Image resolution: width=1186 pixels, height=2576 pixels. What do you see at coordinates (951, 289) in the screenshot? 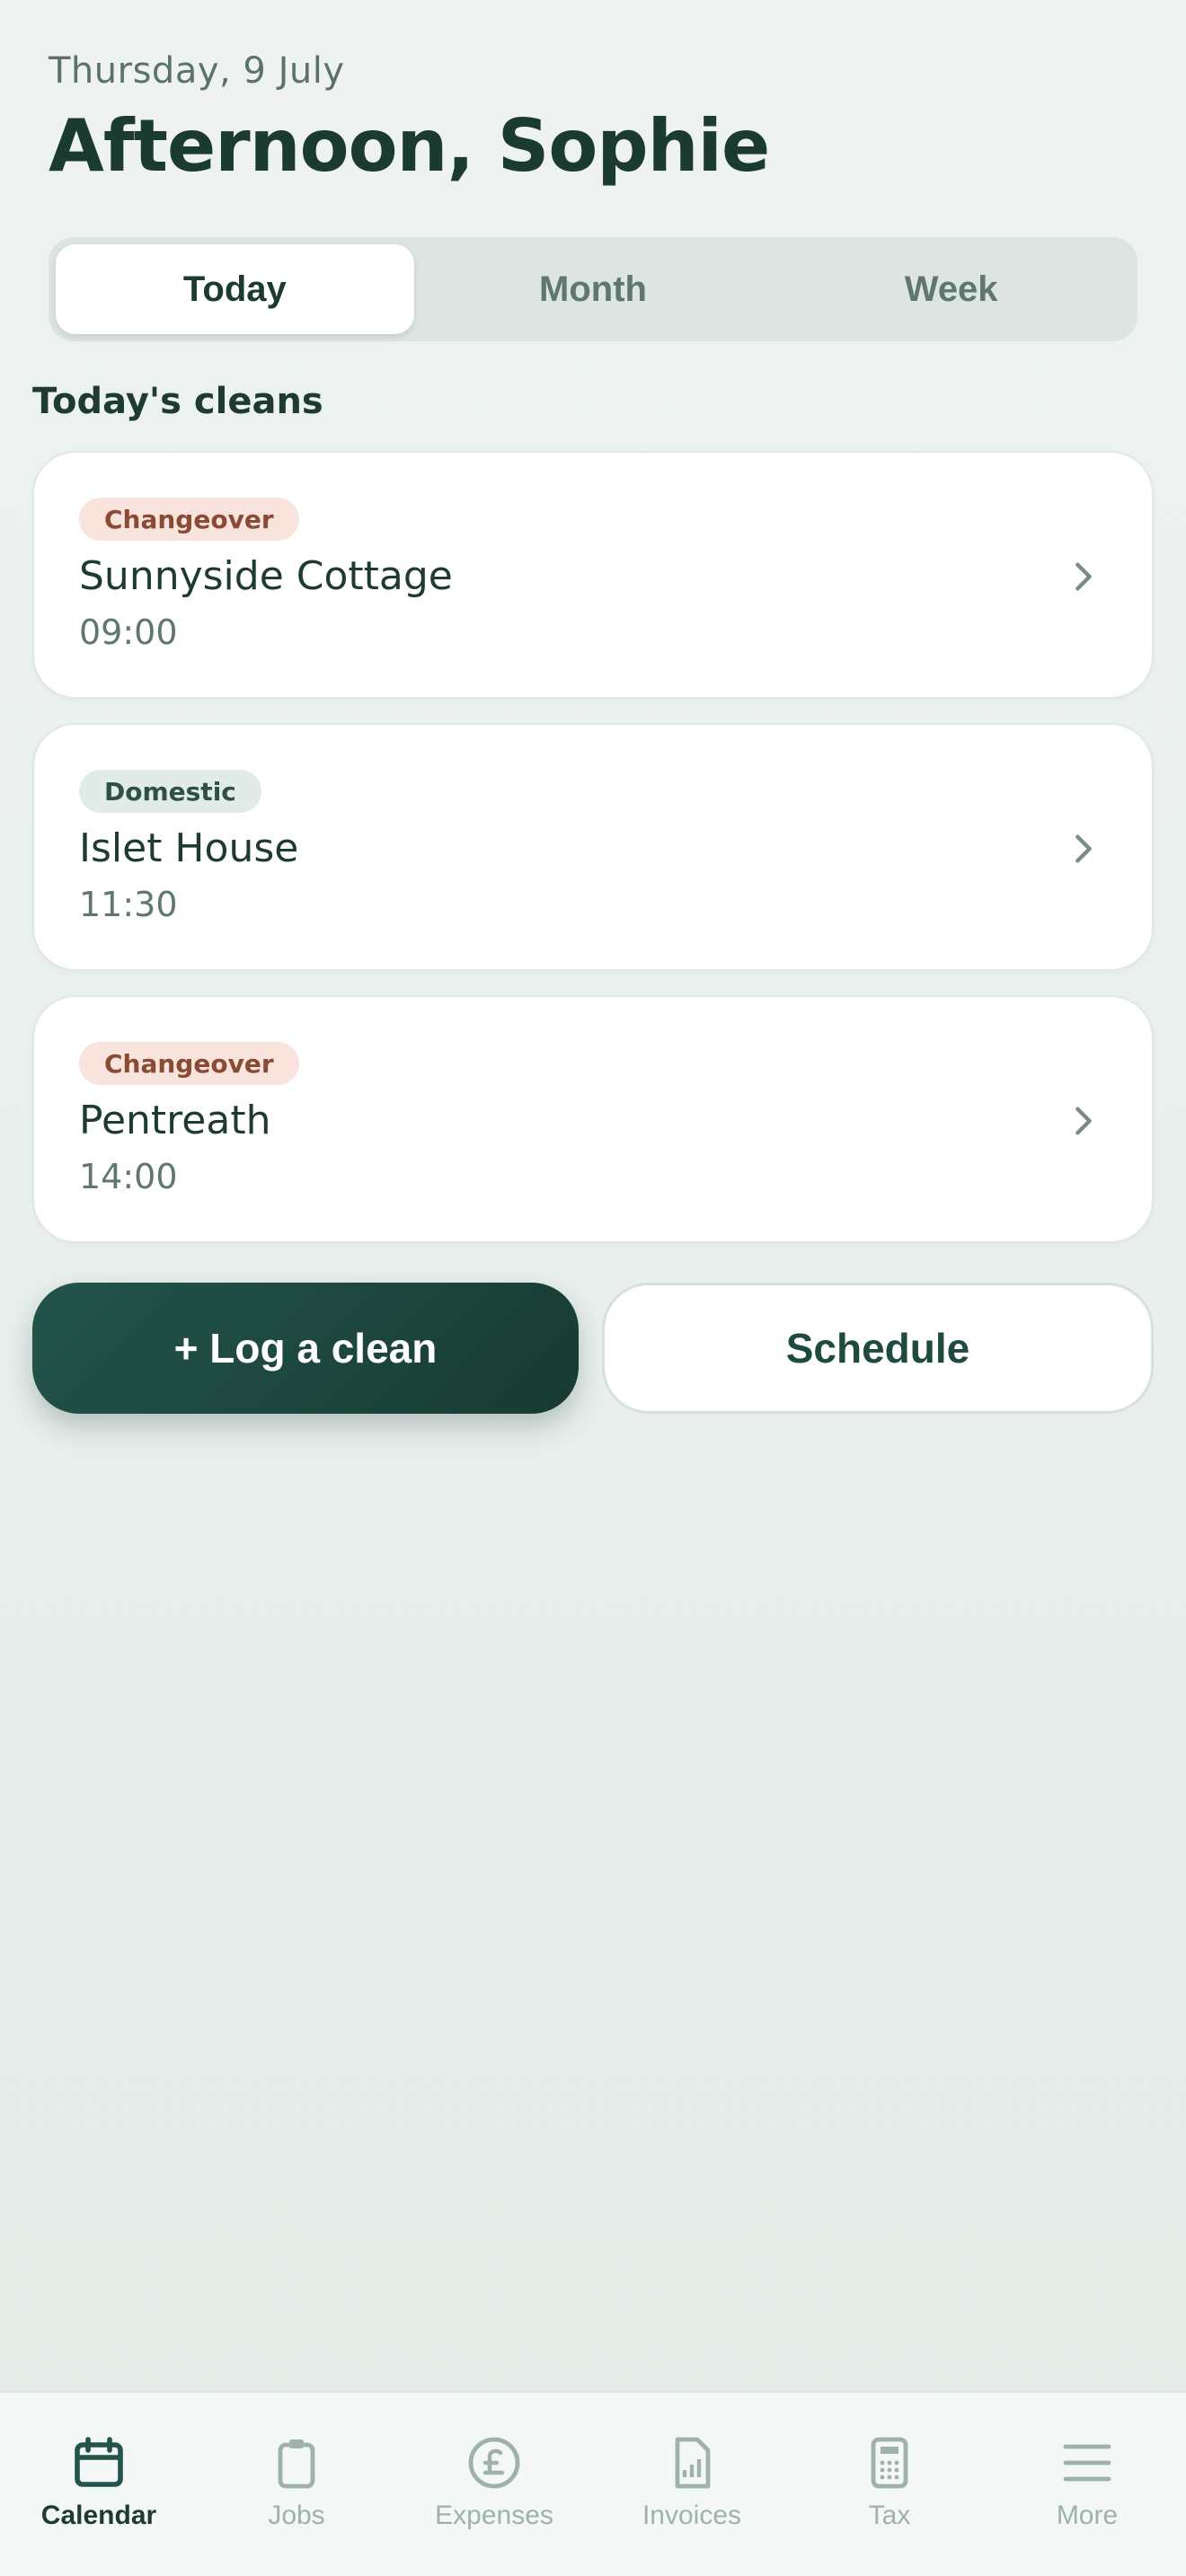
I see `segment-week: Week` at bounding box center [951, 289].